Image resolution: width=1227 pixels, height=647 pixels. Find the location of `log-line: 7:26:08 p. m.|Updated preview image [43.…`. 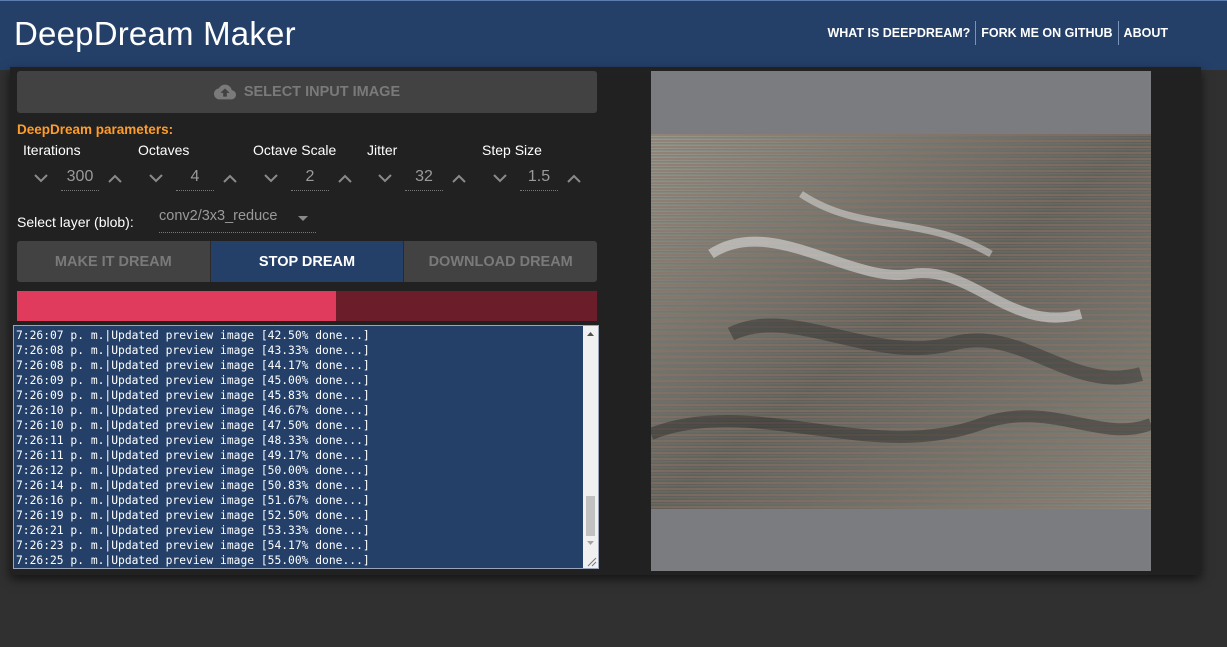

log-line: 7:26:08 p. m.|Updated preview image [43.… is located at coordinates (193, 350).